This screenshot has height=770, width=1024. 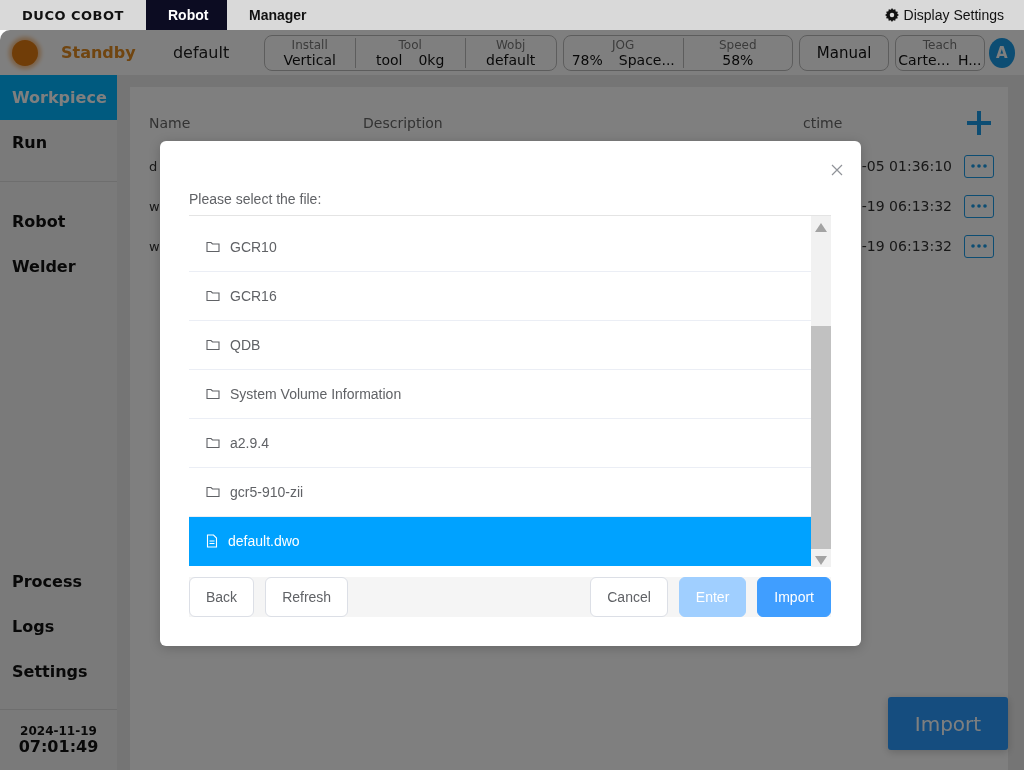 I want to click on column-header: Name, so click(x=170, y=123).